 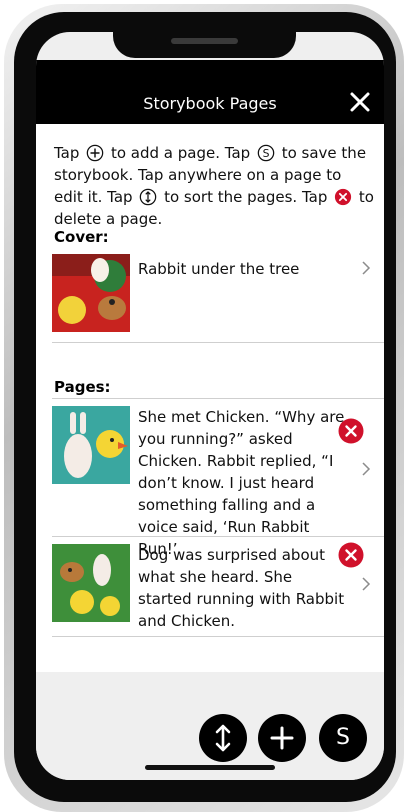 I want to click on save-circle-icon: S, so click(x=266, y=153).